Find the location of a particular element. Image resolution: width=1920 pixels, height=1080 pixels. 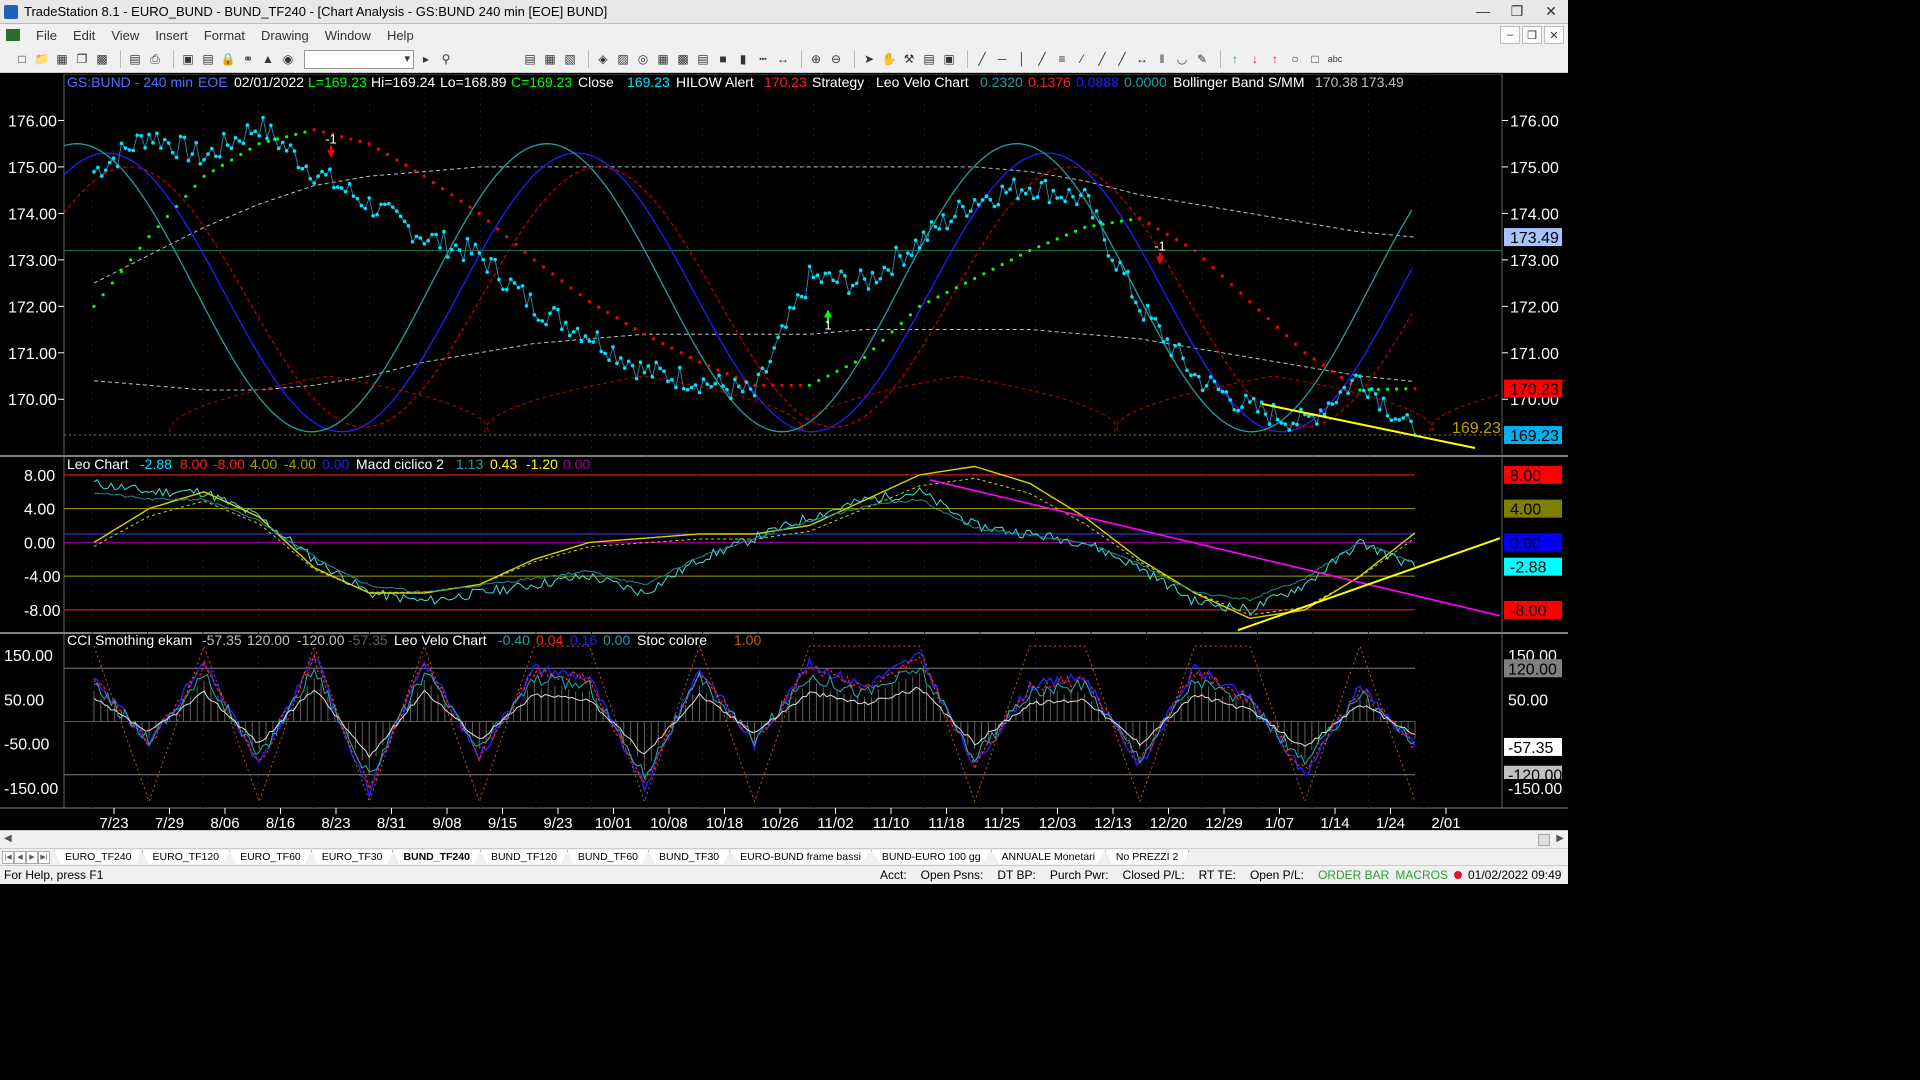

symbol-combo is located at coordinates (359, 59).